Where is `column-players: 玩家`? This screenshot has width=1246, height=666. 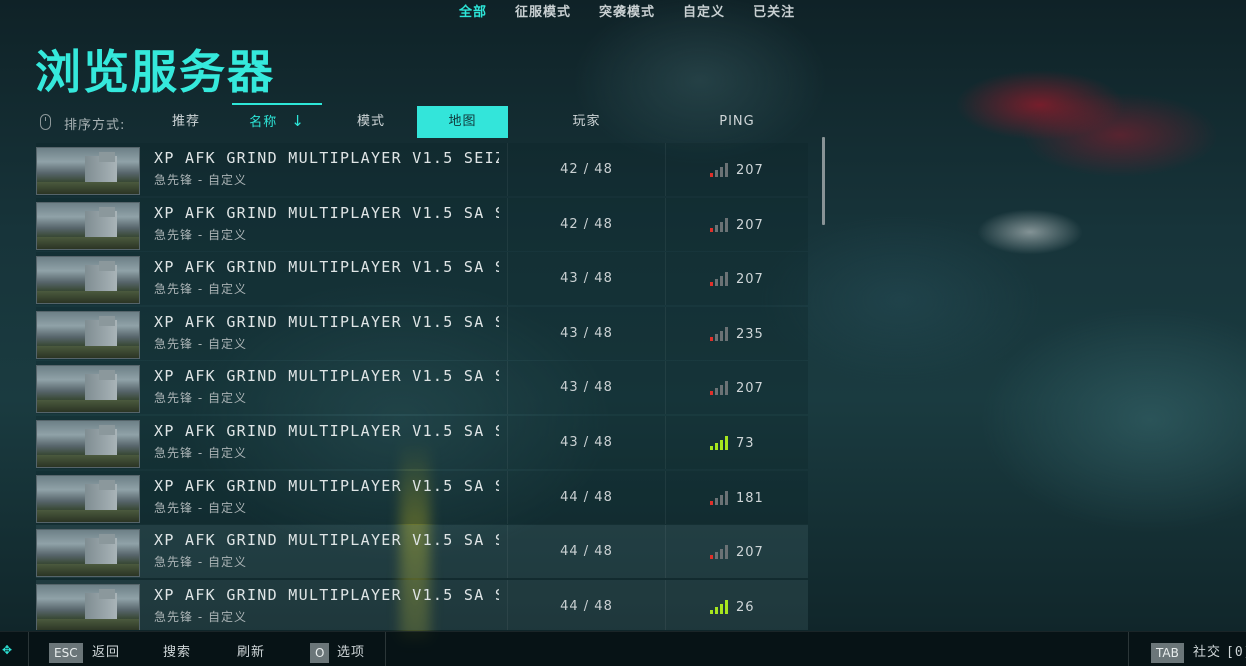 column-players: 玩家 is located at coordinates (586, 122).